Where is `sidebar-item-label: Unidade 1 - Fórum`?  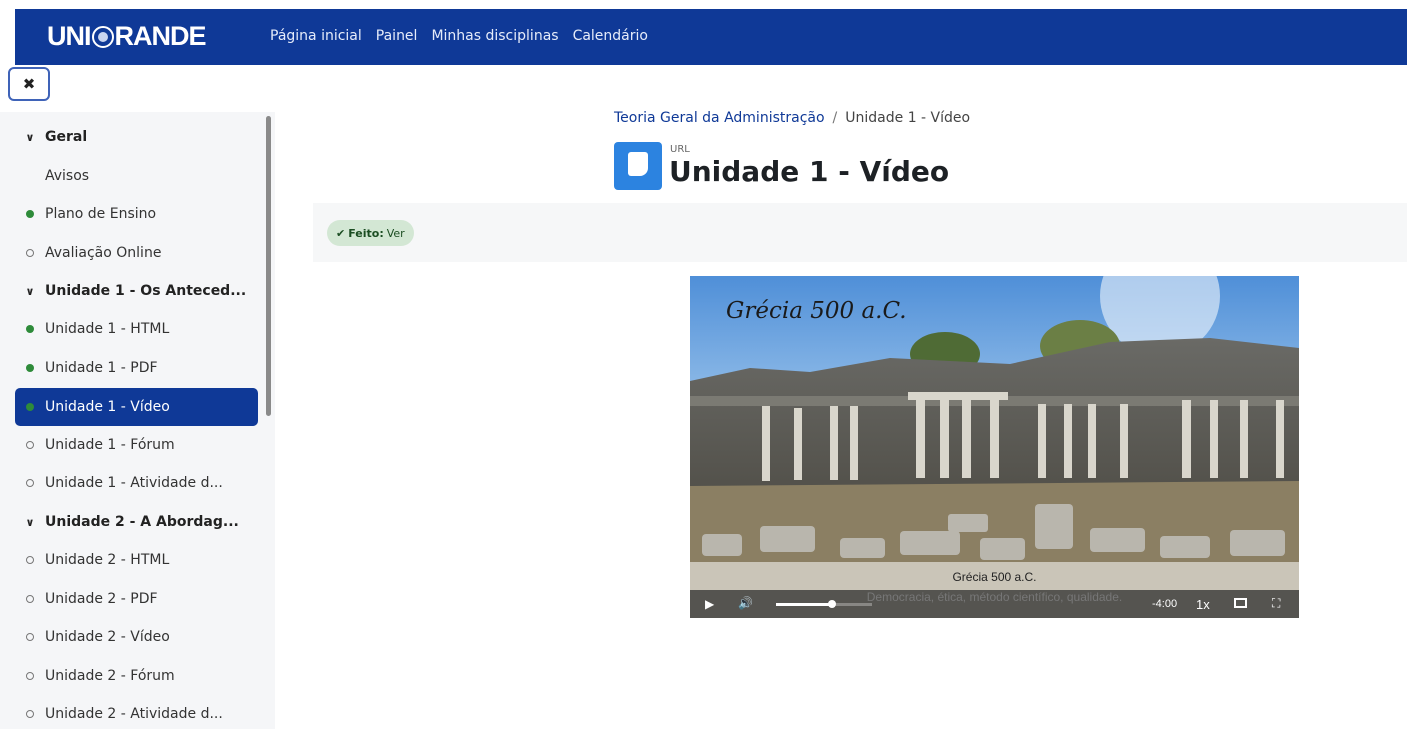 sidebar-item-label: Unidade 1 - Fórum is located at coordinates (110, 445).